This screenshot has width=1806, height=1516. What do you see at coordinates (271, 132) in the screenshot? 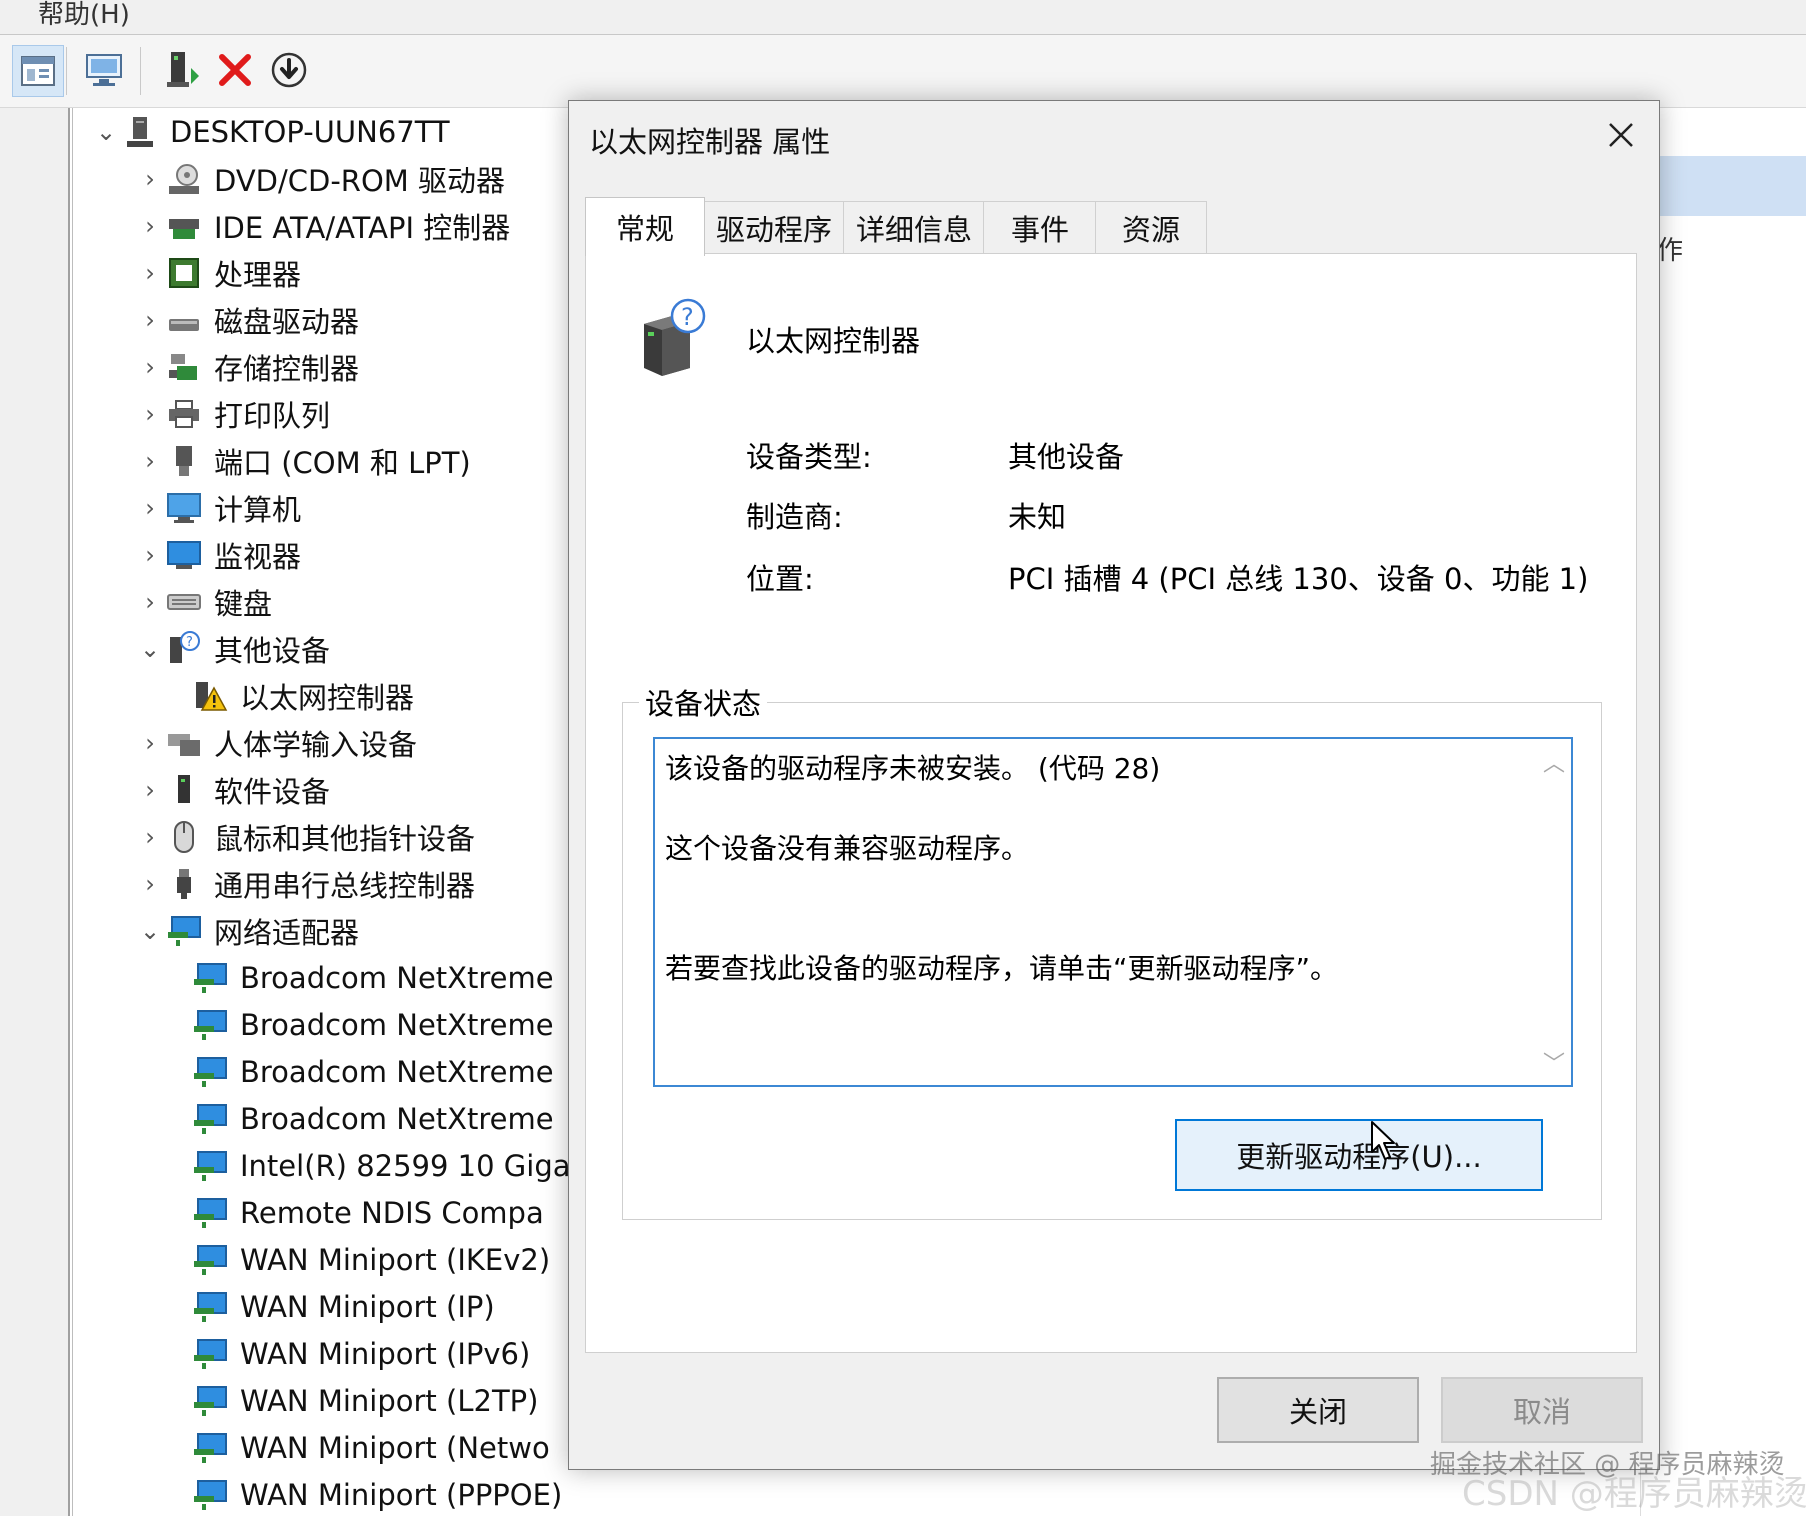
I see `tree-root: ⌄ DESKTOP-UUN67TT` at bounding box center [271, 132].